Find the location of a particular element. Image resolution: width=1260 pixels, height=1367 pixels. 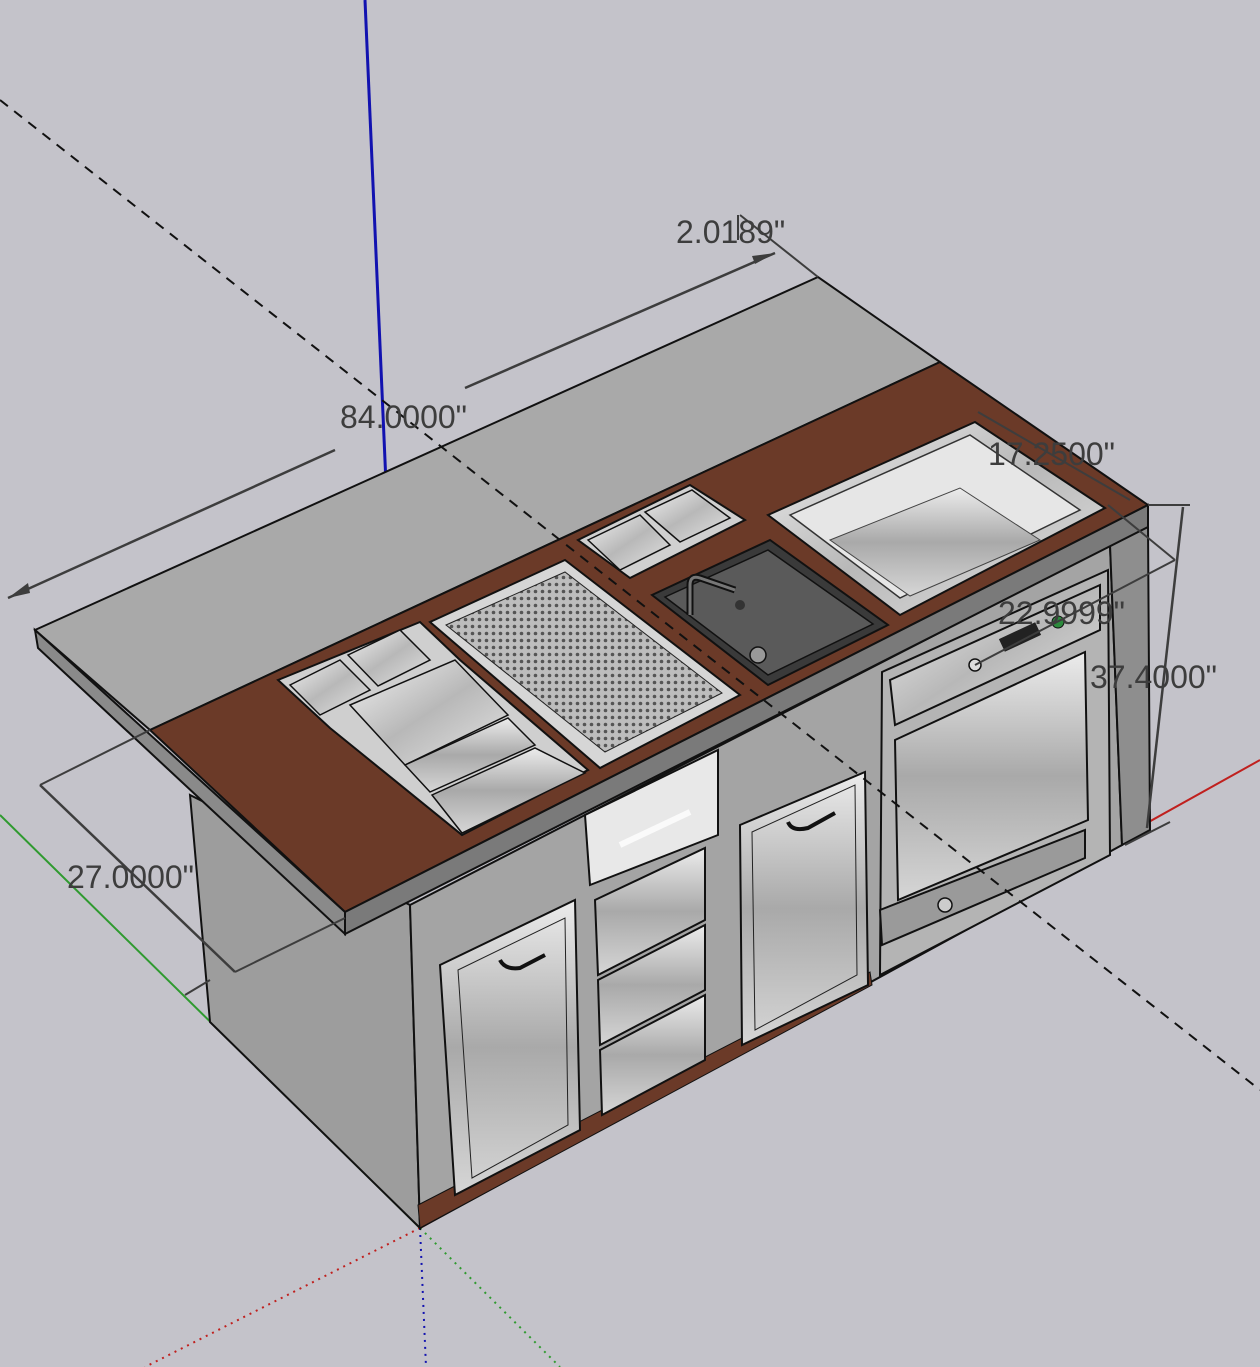

dimension-depth-ext-a is located at coordinates (95, 757).